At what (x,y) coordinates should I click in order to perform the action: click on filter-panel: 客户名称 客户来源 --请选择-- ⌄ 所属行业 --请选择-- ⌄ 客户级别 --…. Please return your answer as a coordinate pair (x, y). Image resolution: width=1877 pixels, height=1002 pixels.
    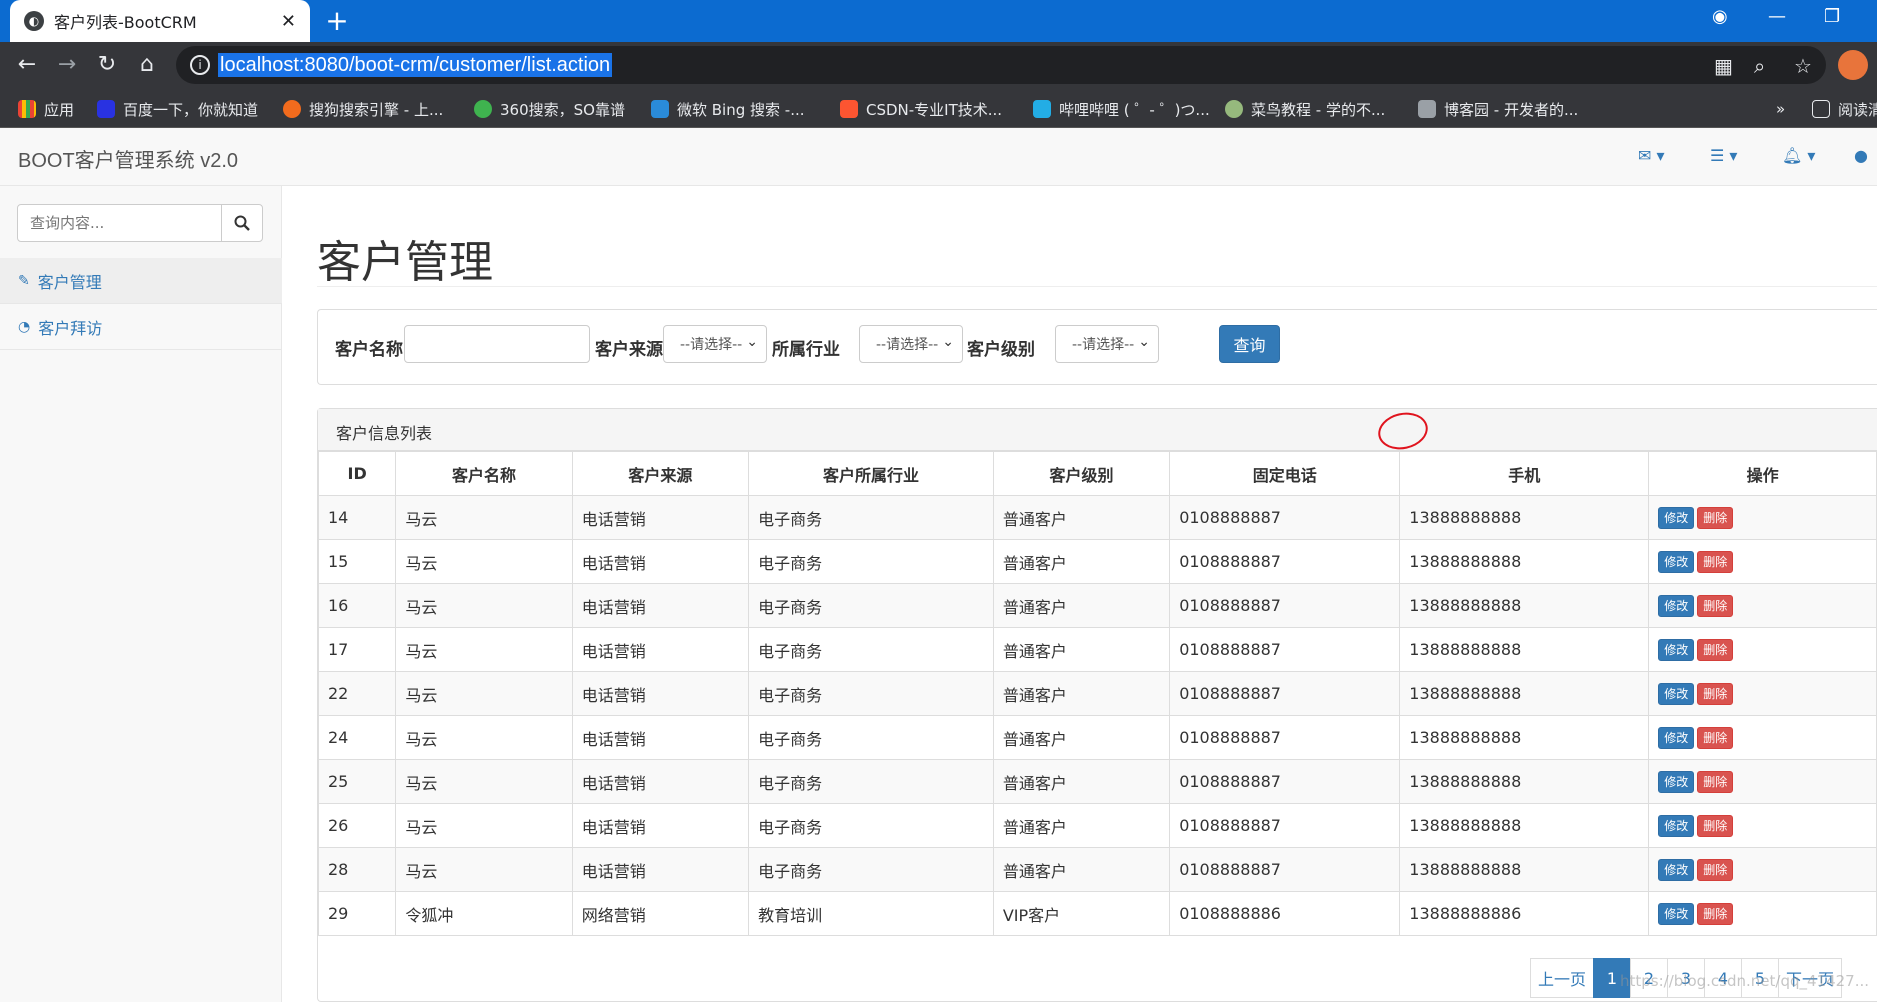
    Looking at the image, I should click on (1097, 347).